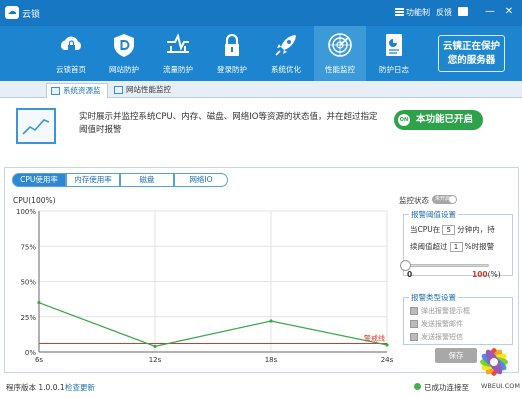 The height and width of the screenshot is (398, 522). What do you see at coordinates (124, 45) in the screenshot?
I see `shield-d-icon` at bounding box center [124, 45].